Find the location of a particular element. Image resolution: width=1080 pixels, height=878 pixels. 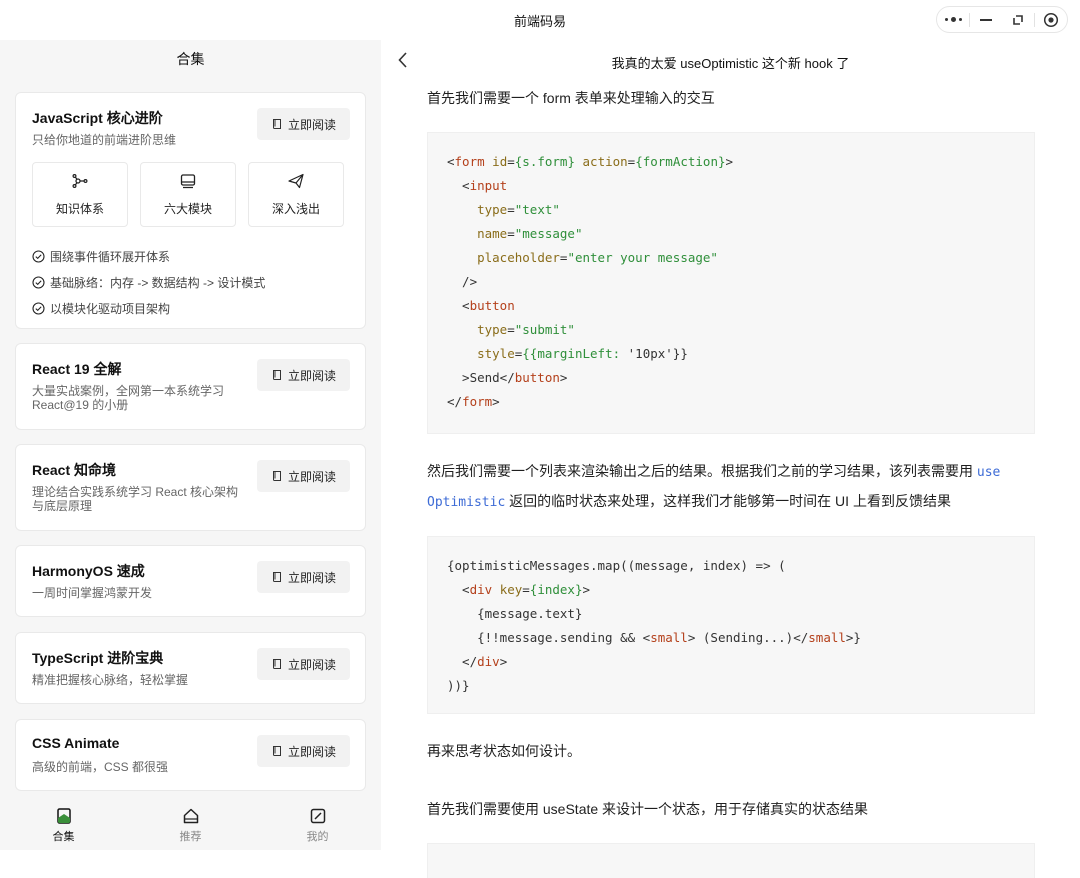

inline-code: Optimistic is located at coordinates (466, 502).